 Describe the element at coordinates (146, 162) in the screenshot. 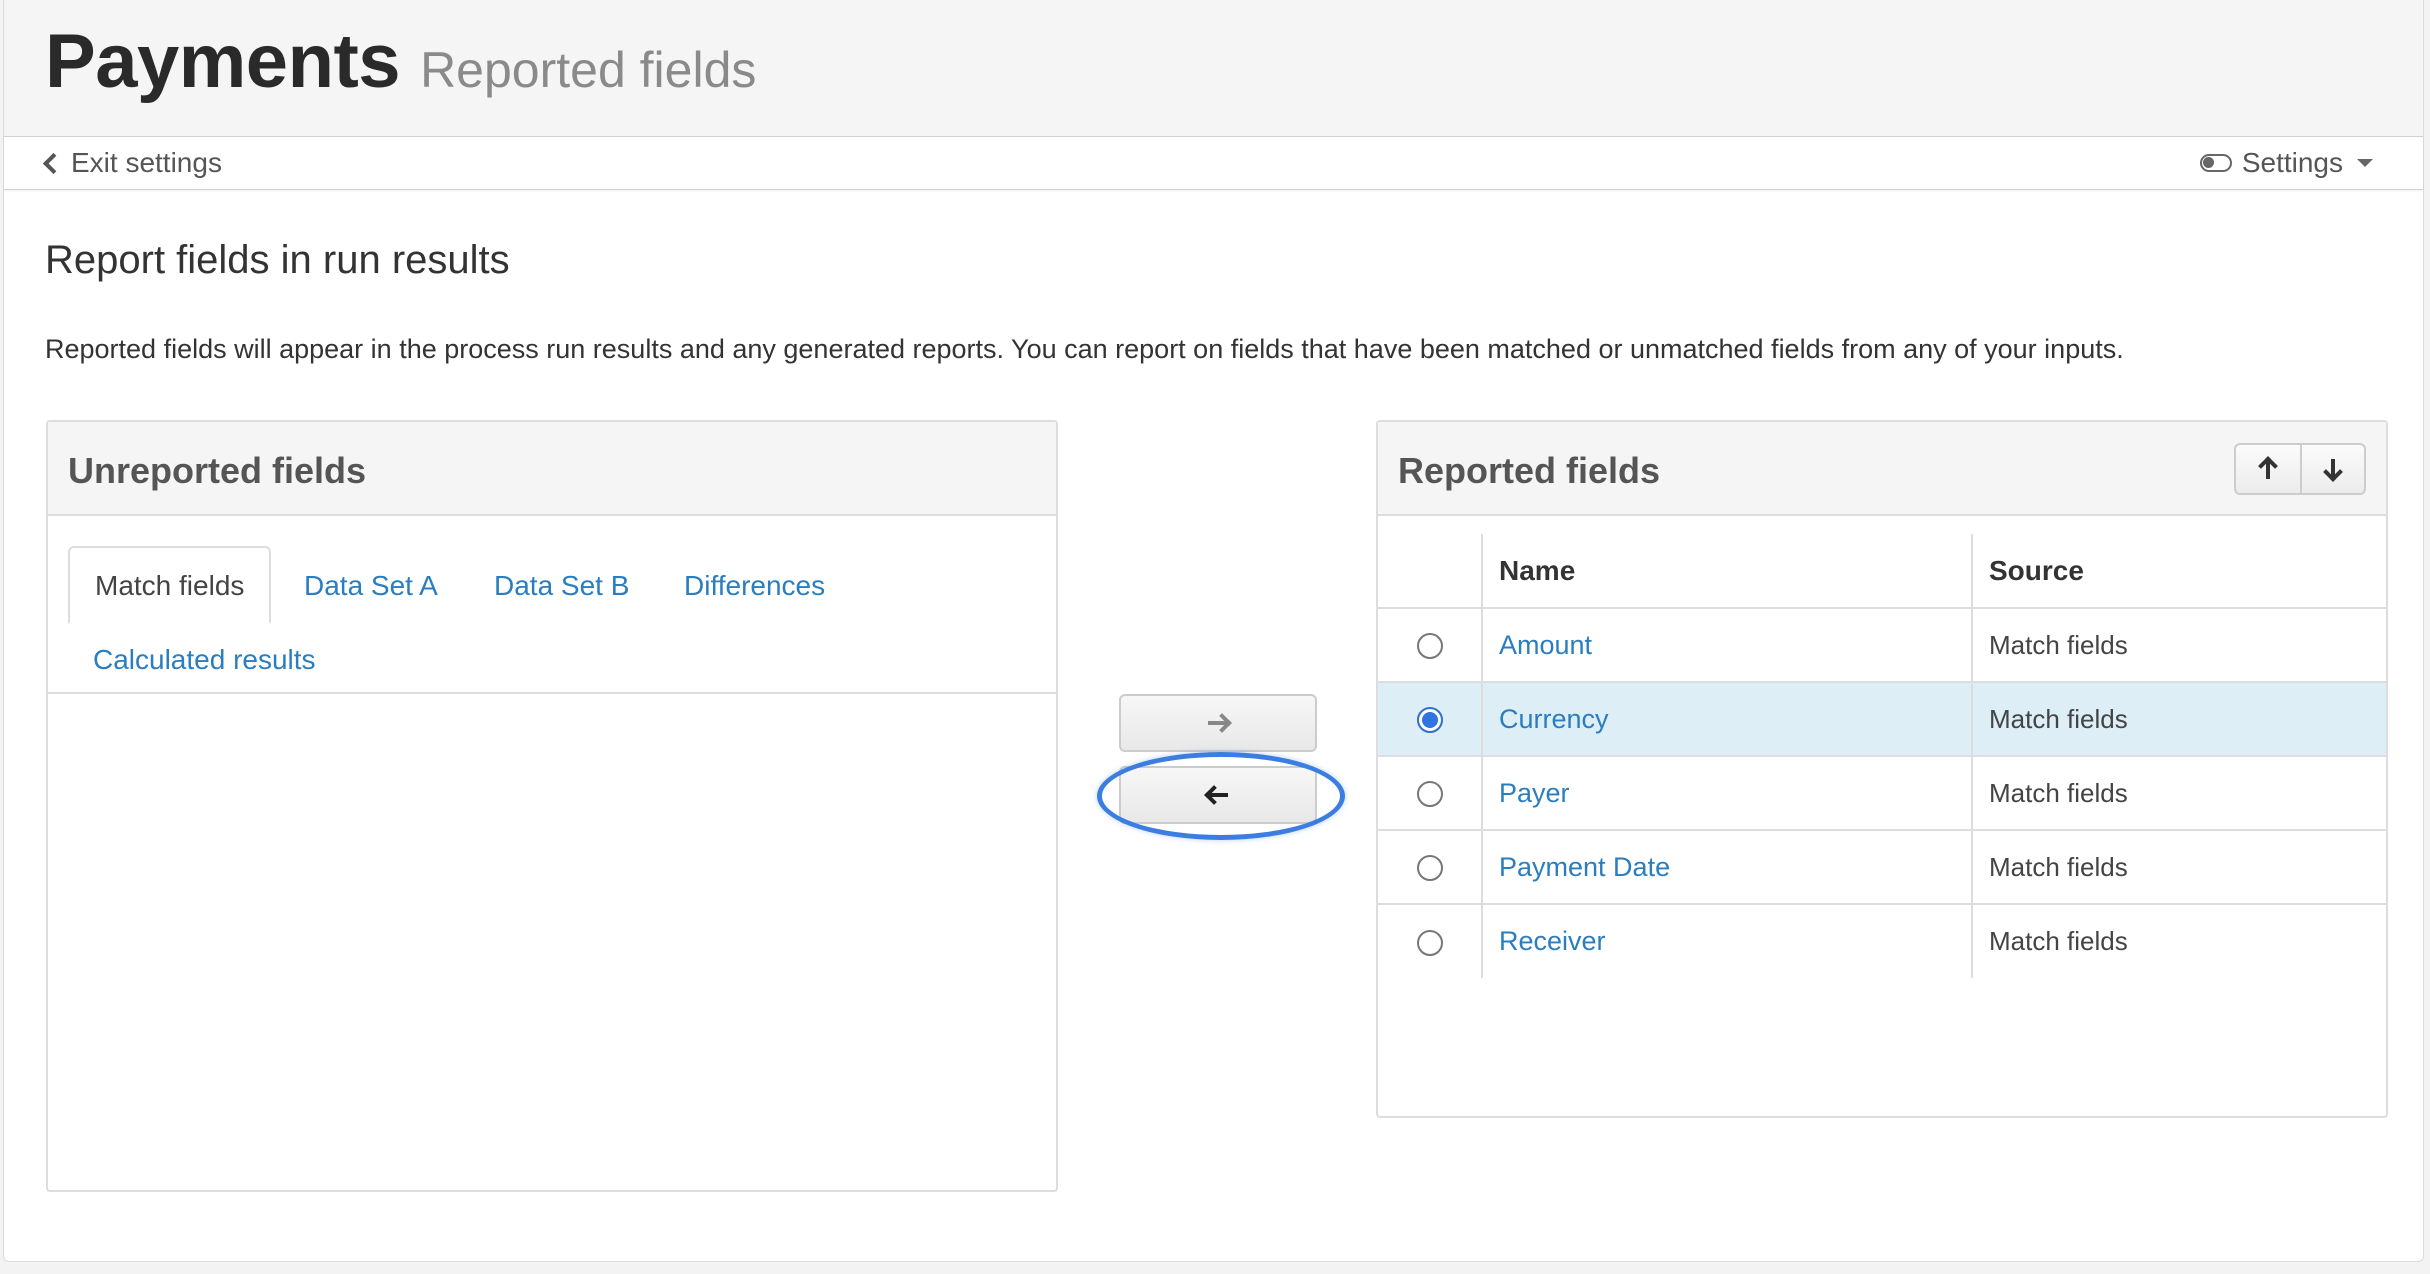

I see `exit-settings-label: Exit settings` at that location.